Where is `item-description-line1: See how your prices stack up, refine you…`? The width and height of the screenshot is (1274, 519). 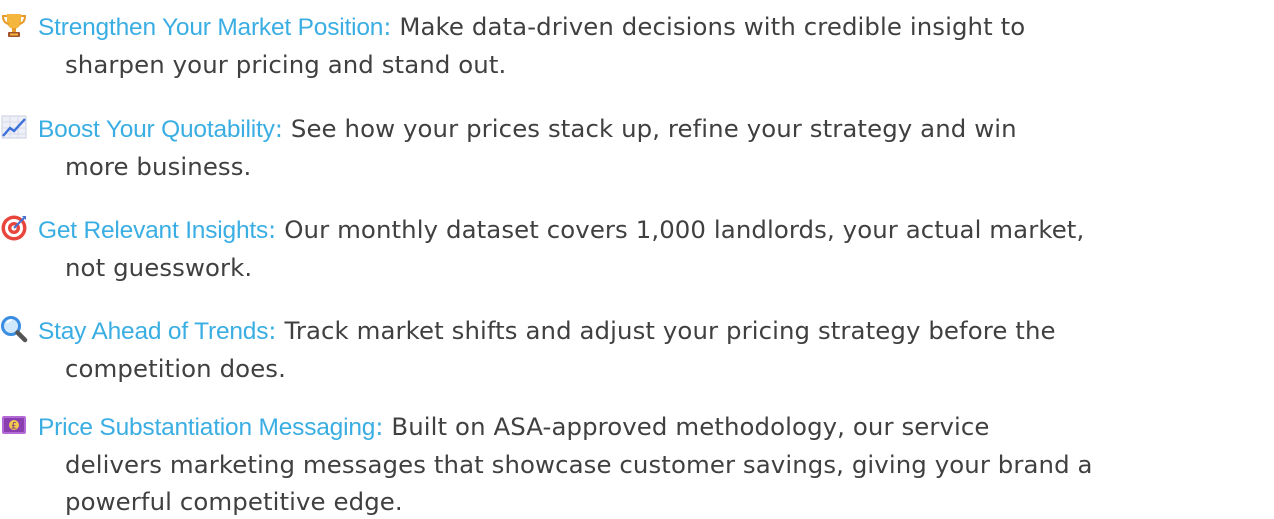 item-description-line1: See how your prices stack up, refine you… is located at coordinates (650, 128).